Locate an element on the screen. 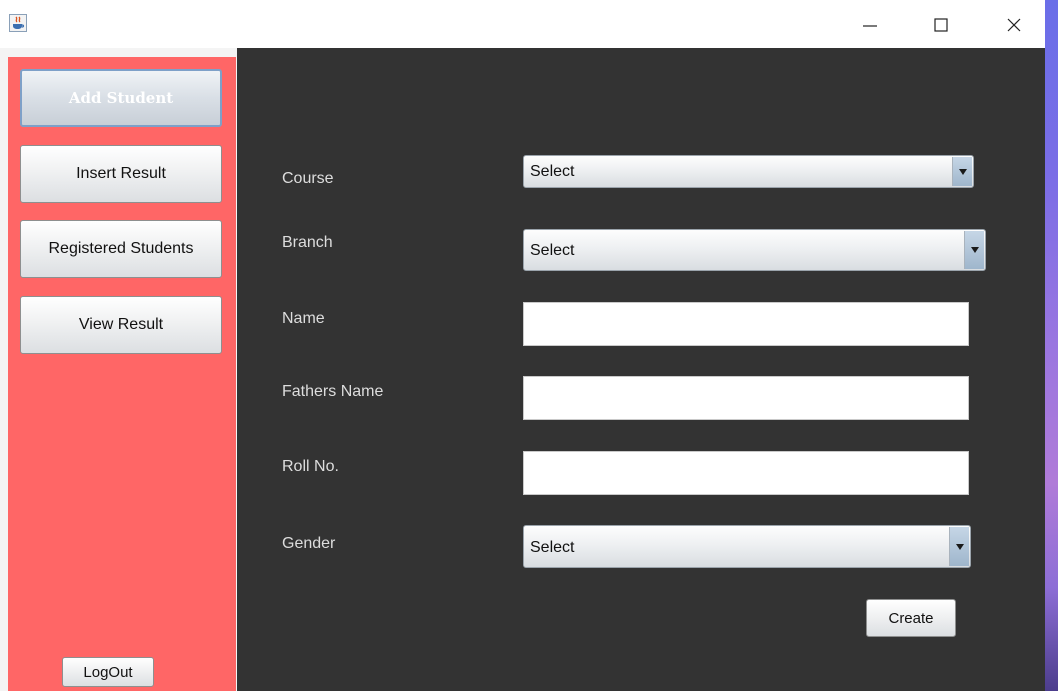 This screenshot has height=691, width=1058. roll-no-label: Roll No. is located at coordinates (310, 466).